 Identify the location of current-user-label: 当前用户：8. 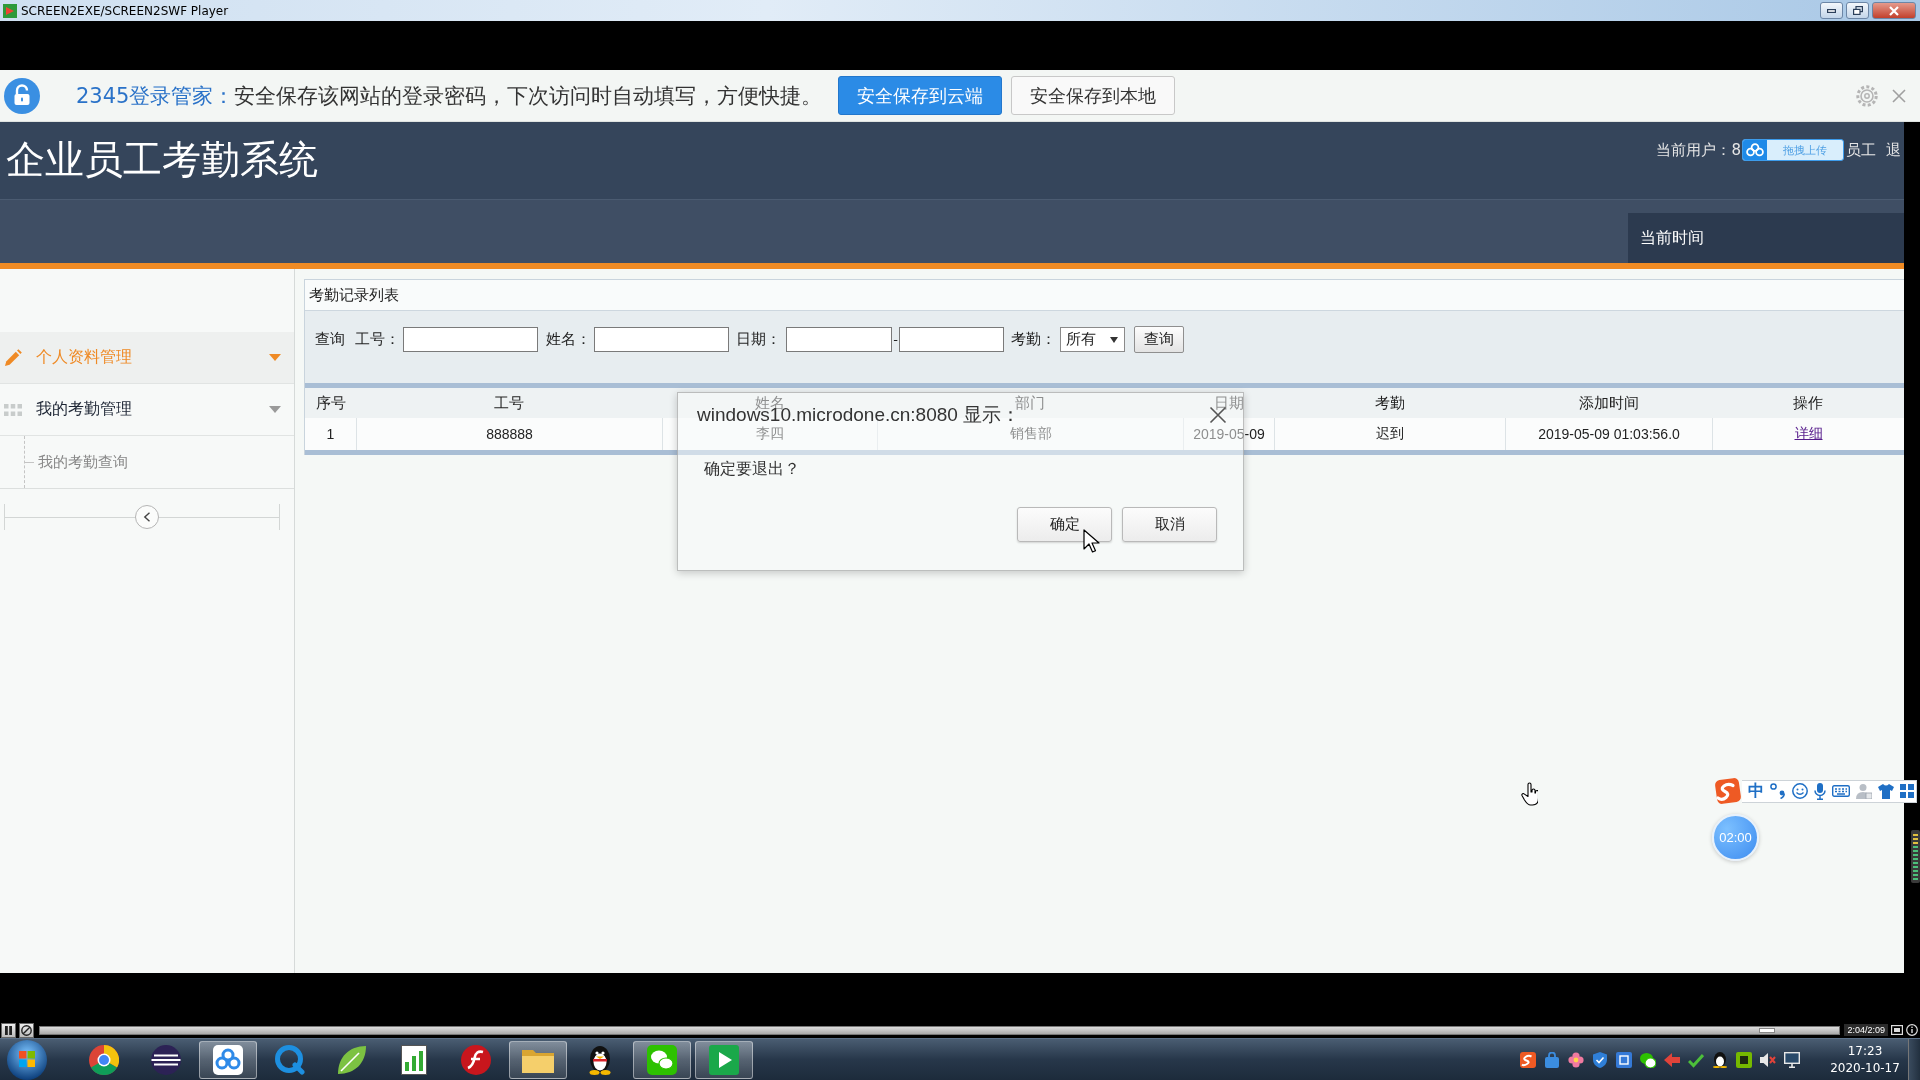
(1698, 150).